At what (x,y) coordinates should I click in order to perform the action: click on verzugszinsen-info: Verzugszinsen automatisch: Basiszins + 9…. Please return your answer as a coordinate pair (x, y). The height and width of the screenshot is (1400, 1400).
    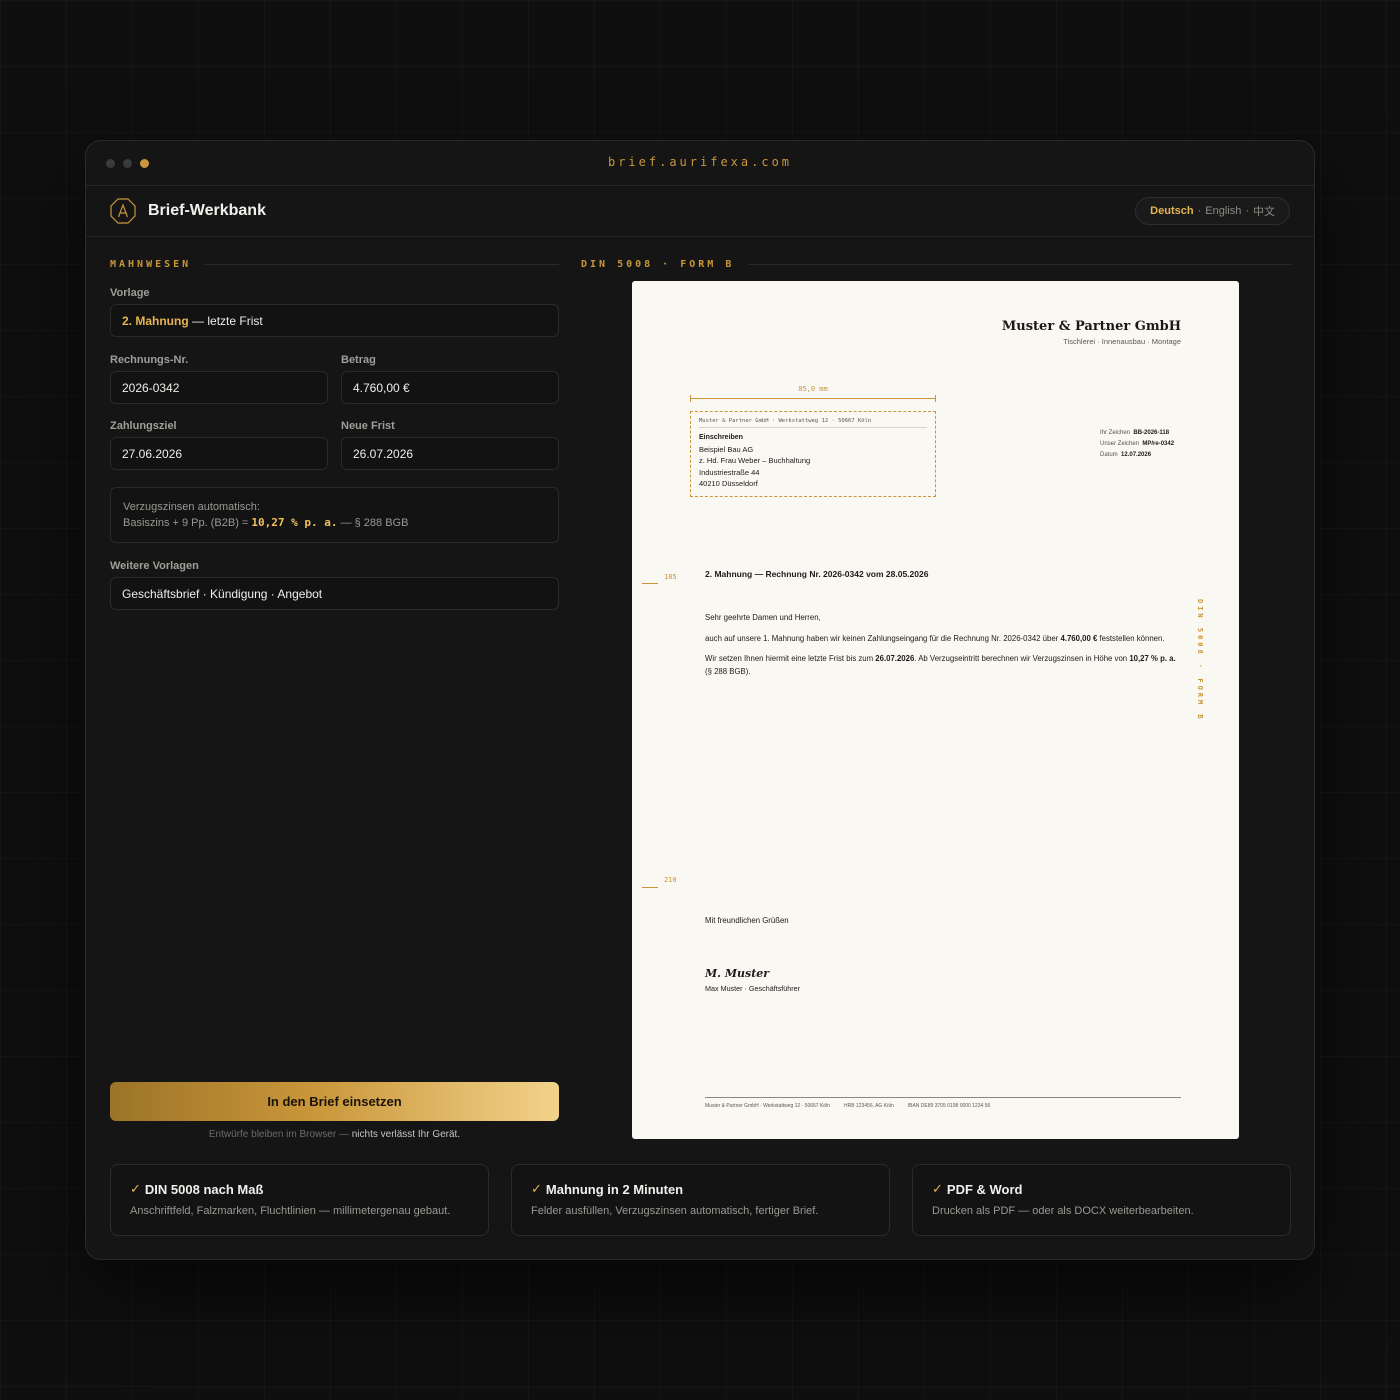
    Looking at the image, I should click on (334, 515).